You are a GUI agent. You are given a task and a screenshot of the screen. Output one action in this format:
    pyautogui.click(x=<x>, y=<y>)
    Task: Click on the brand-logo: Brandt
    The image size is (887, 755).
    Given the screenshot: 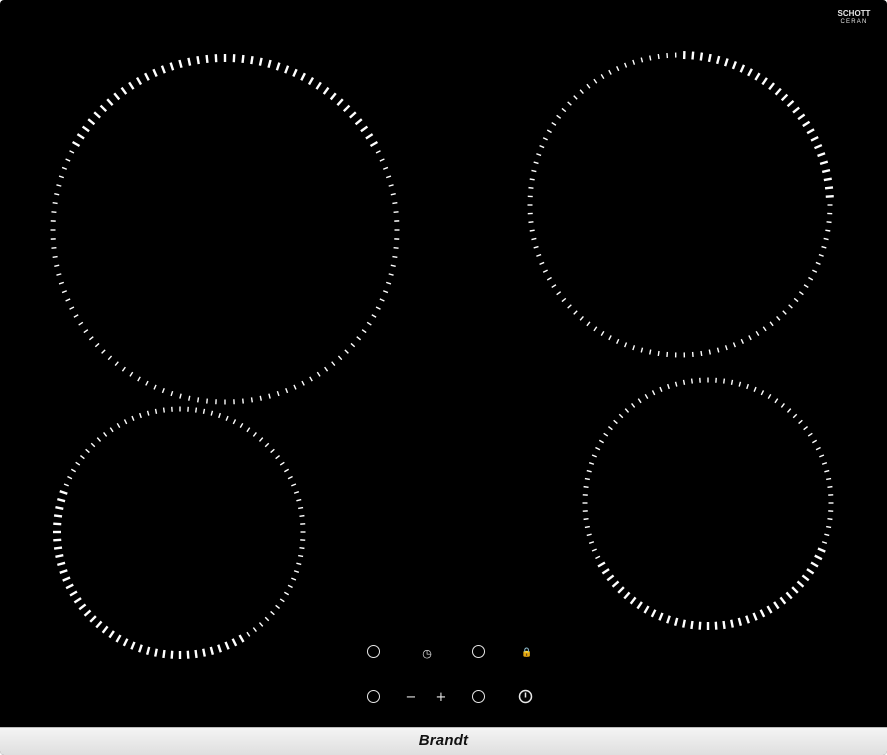 What is the action you would take?
    pyautogui.click(x=443, y=740)
    